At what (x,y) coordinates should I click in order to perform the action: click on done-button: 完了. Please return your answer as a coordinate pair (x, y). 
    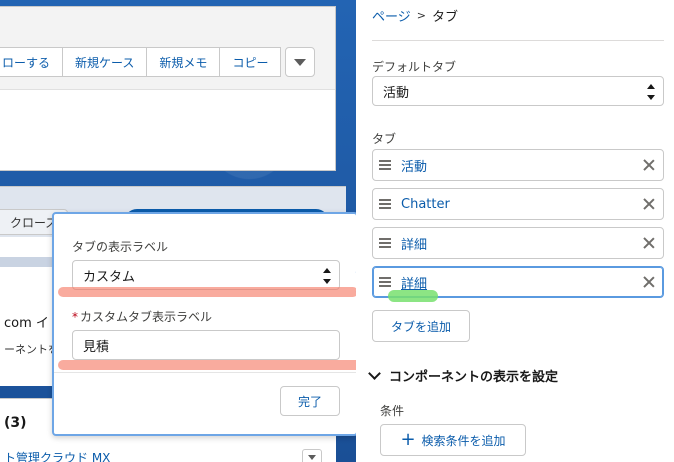
    Looking at the image, I should click on (310, 401).